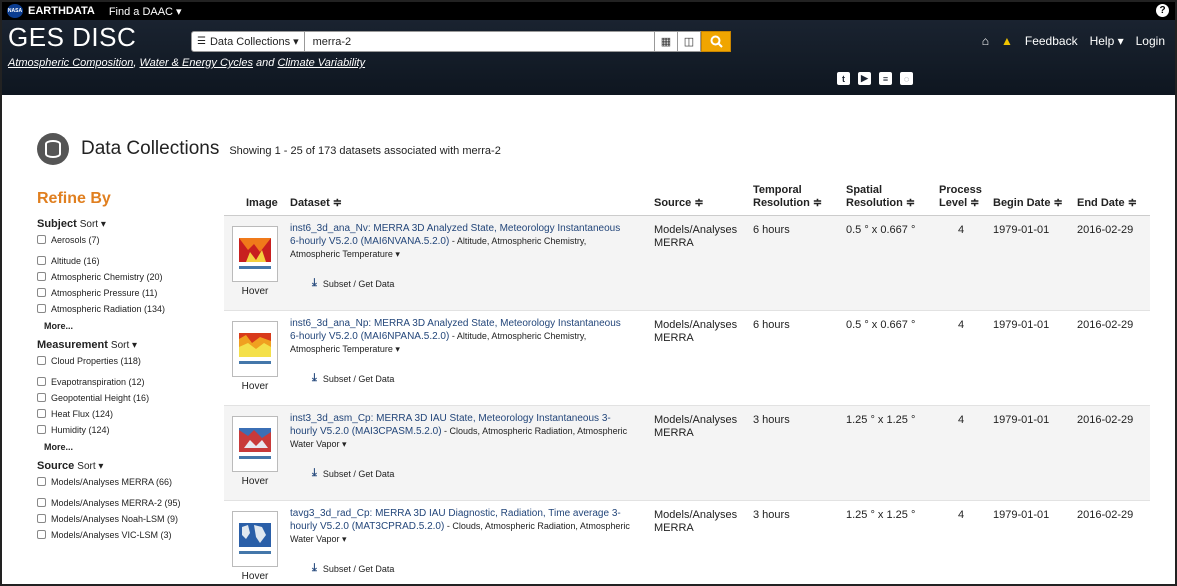 This screenshot has width=1177, height=586. What do you see at coordinates (127, 260) in the screenshot?
I see `facet-item: Altitude (16)` at bounding box center [127, 260].